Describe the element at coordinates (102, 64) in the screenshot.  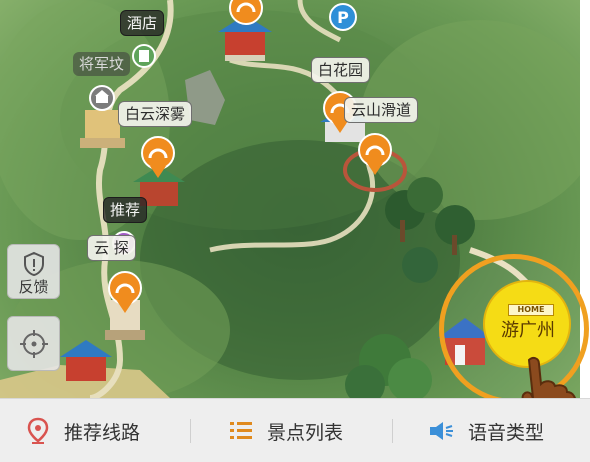
I see `map-label-general-tomb: 将军坟` at that location.